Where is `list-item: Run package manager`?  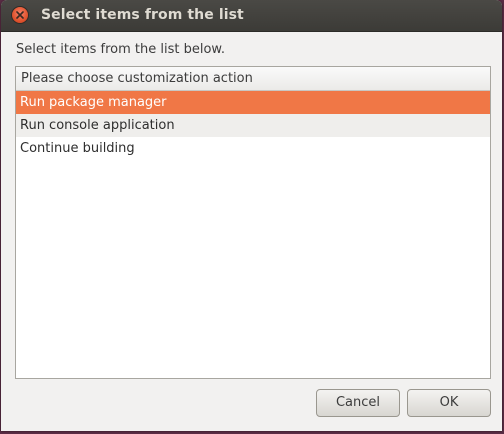
list-item: Run package manager is located at coordinates (253, 102).